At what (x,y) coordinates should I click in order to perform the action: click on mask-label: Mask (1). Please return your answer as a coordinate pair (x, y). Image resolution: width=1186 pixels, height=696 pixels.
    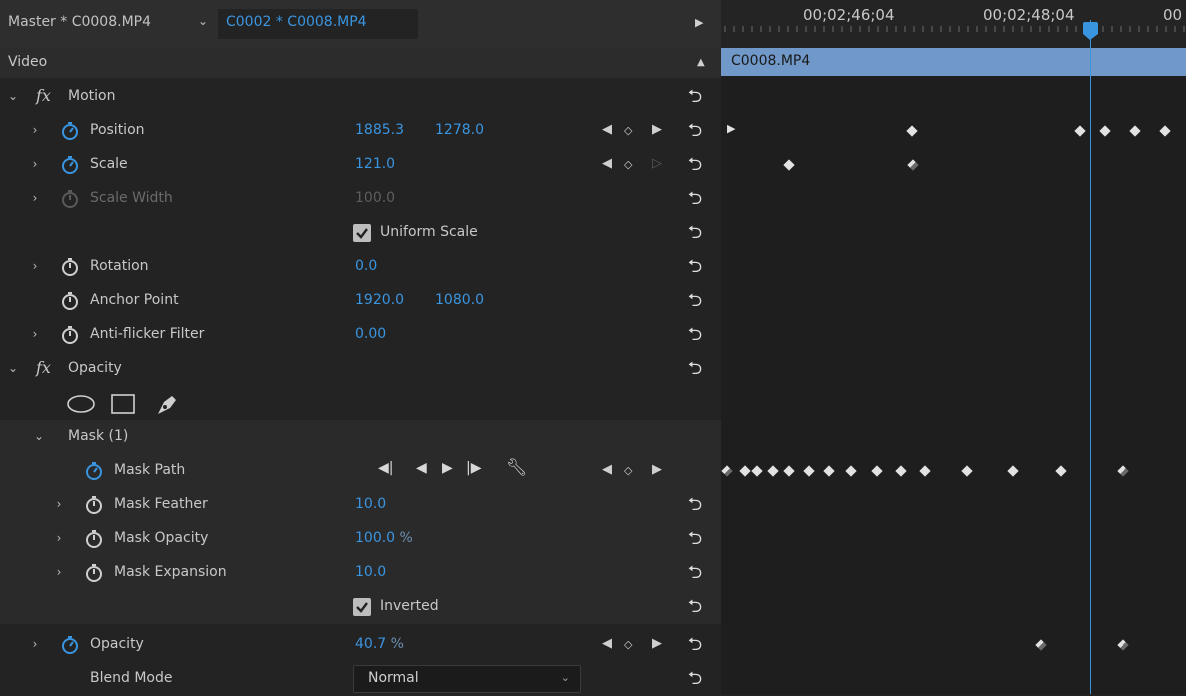
    Looking at the image, I should click on (98, 436).